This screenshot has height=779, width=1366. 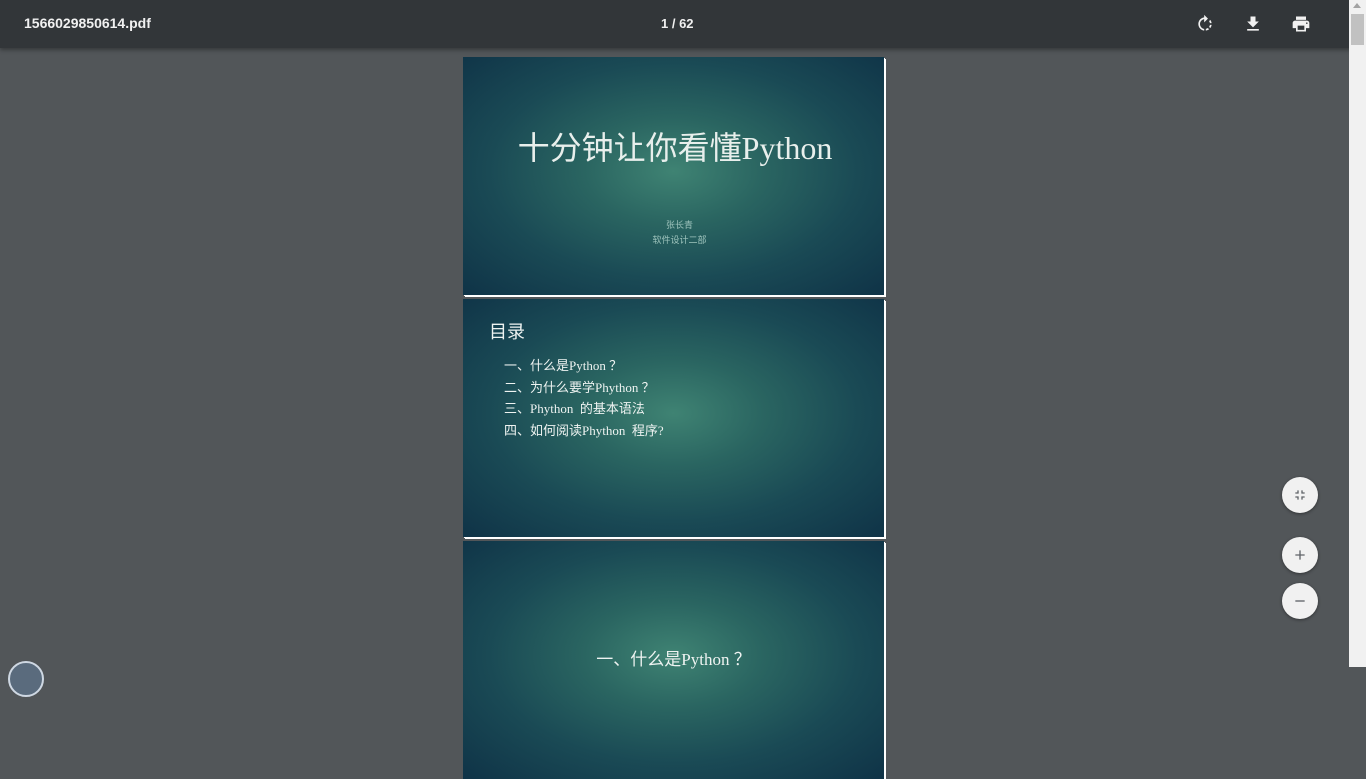 What do you see at coordinates (507, 332) in the screenshot?
I see `toc-title: 目录` at bounding box center [507, 332].